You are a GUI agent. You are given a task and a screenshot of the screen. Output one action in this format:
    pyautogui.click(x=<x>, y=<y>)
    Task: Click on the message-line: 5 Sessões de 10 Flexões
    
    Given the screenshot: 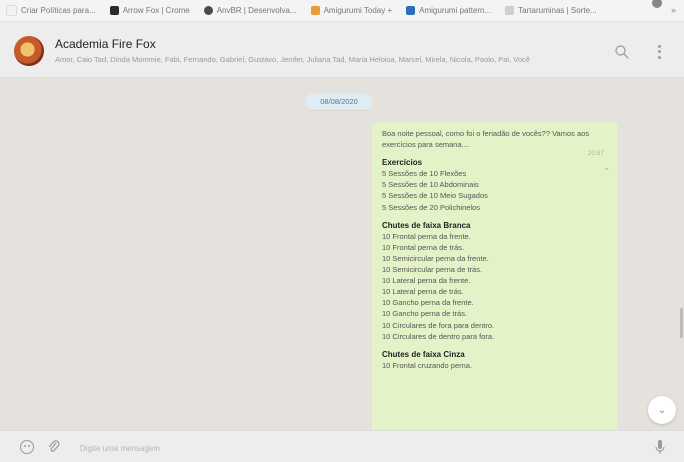 What is the action you would take?
    pyautogui.click(x=424, y=174)
    